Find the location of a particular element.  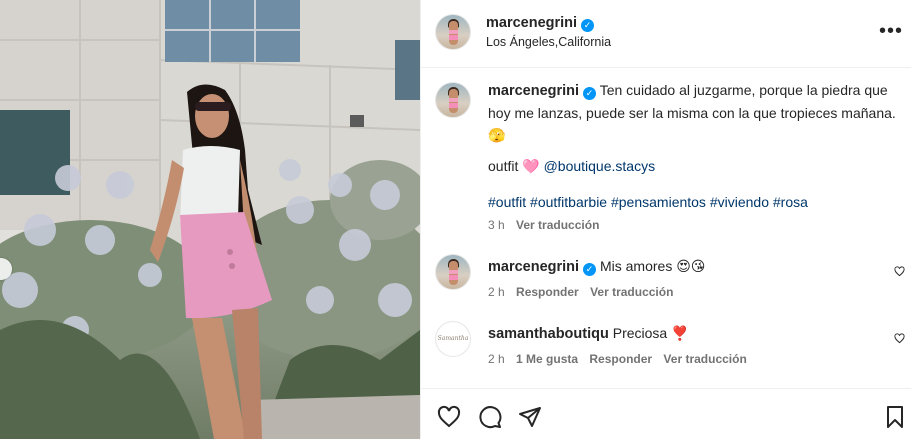

caption-avatar is located at coordinates (453, 100).